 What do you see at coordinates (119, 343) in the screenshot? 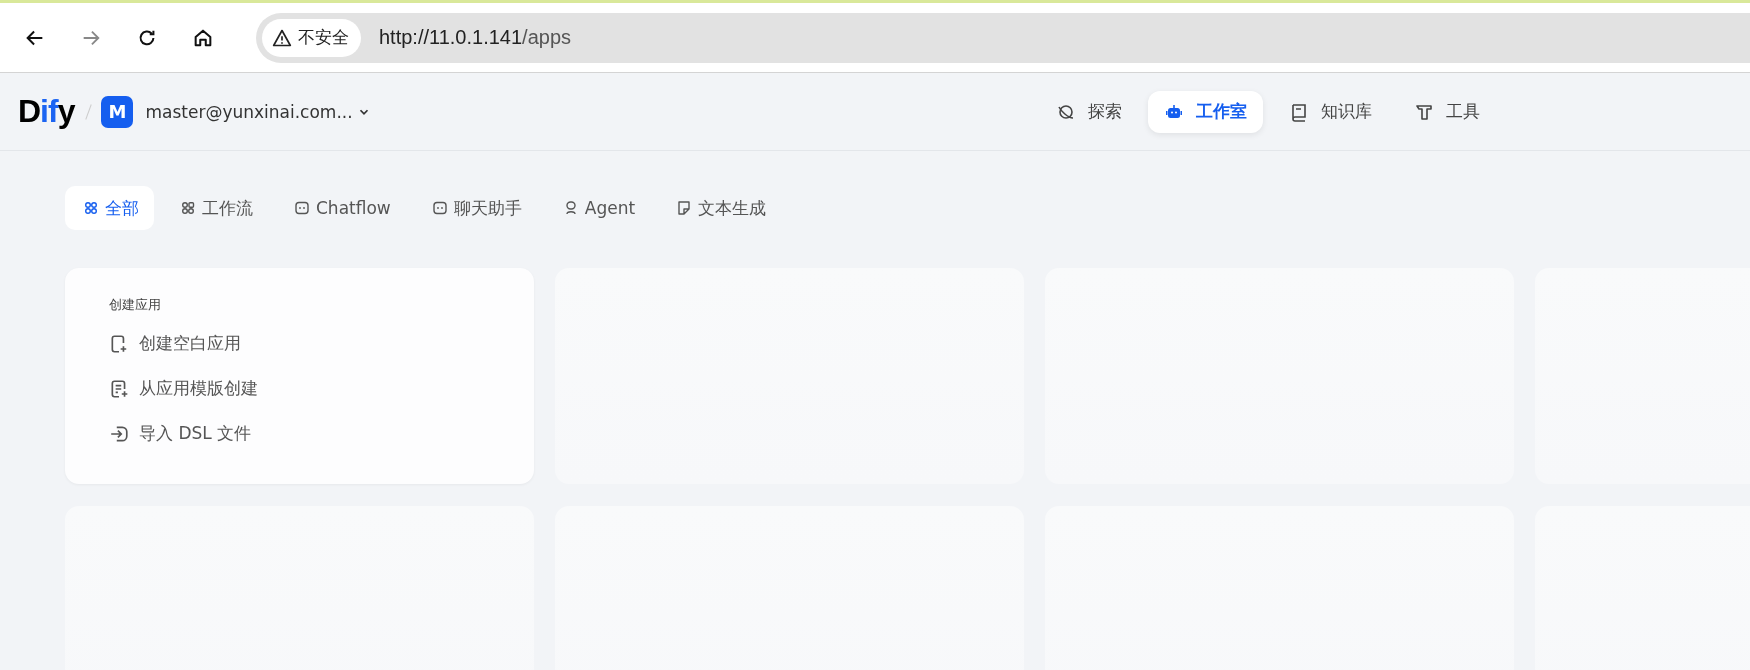
I see `file-plus-icon` at bounding box center [119, 343].